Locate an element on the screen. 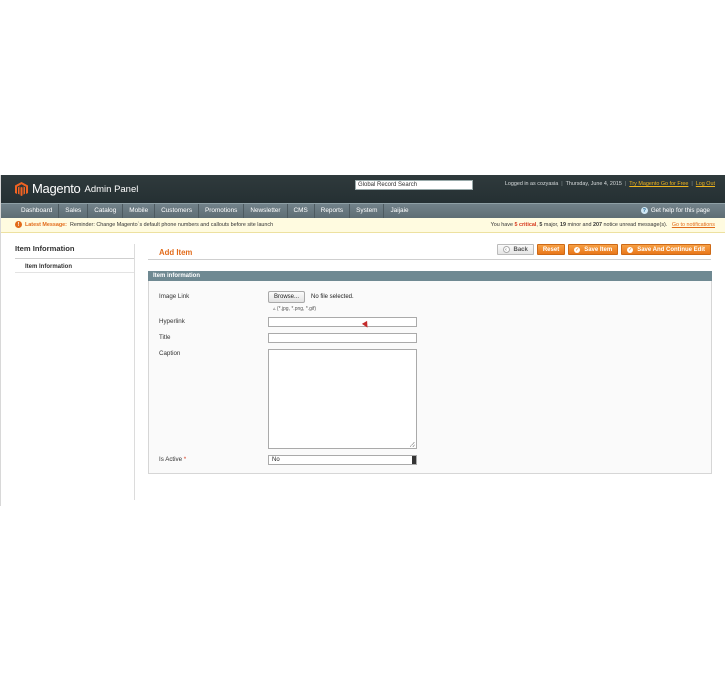  nav-item-system: System is located at coordinates (367, 211).